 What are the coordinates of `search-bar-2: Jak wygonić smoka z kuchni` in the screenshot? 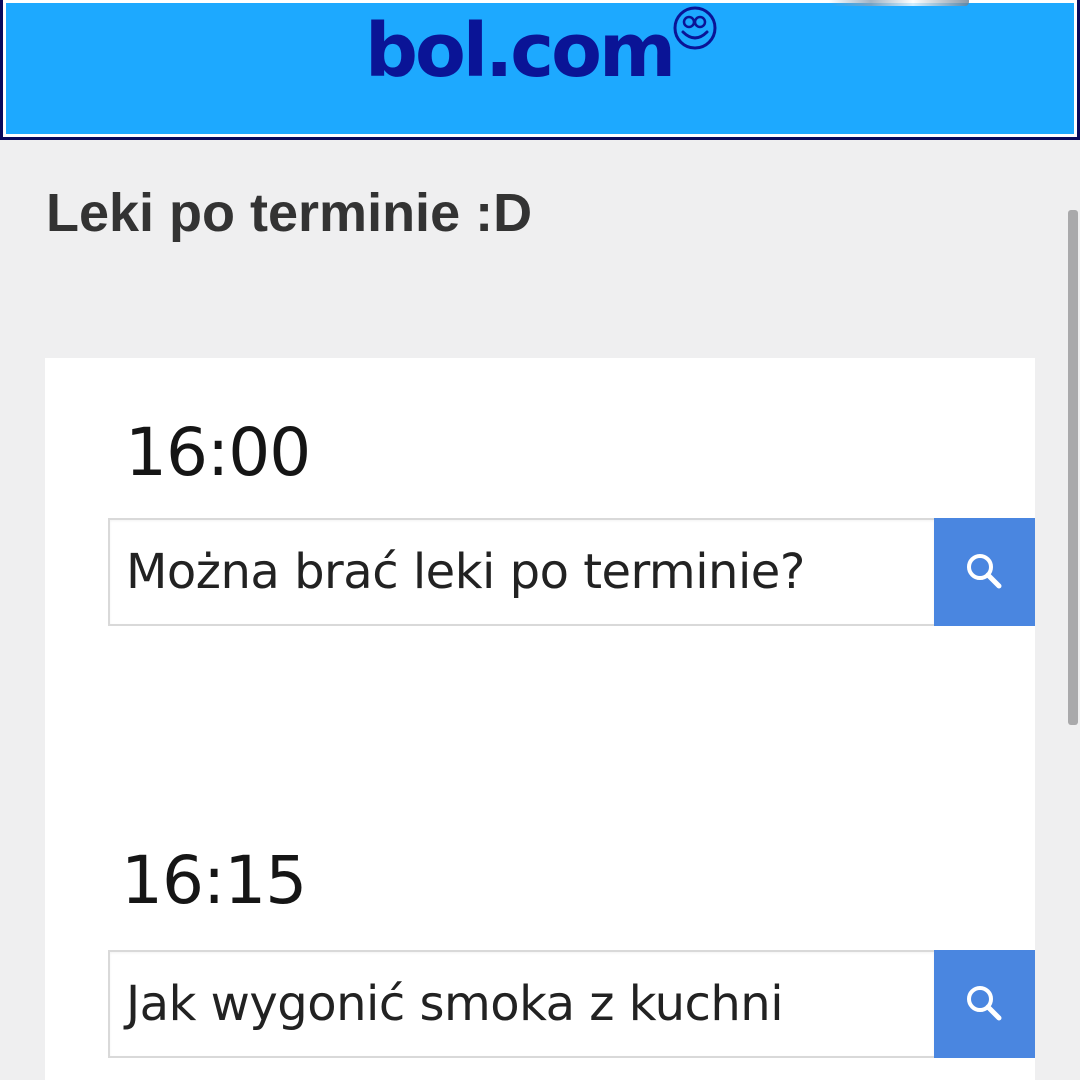 It's located at (571, 1004).